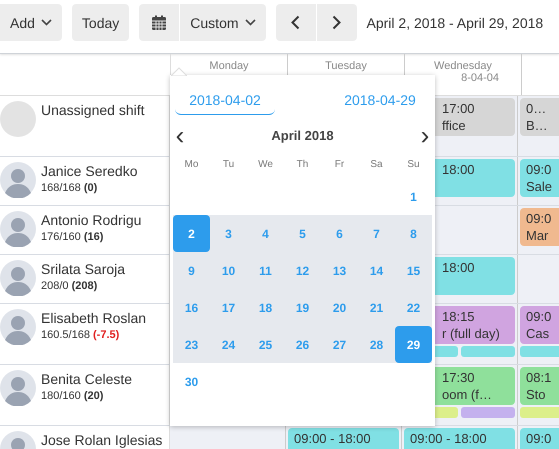  Describe the element at coordinates (69, 286) in the screenshot. I see `hours-summary: 208/0 (208)` at that location.